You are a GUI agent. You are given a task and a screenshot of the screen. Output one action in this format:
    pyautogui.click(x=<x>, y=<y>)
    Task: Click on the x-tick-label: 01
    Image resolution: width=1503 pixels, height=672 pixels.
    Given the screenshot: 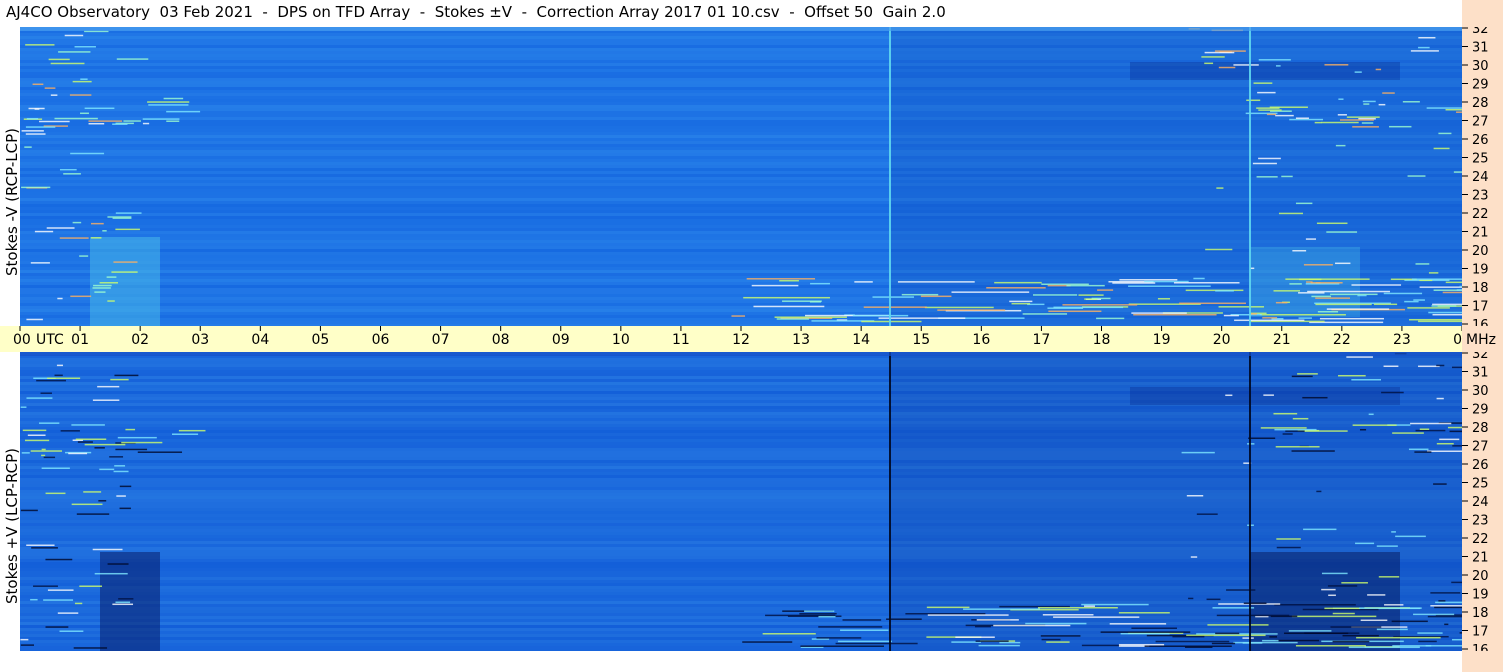 What is the action you would take?
    pyautogui.click(x=80, y=340)
    